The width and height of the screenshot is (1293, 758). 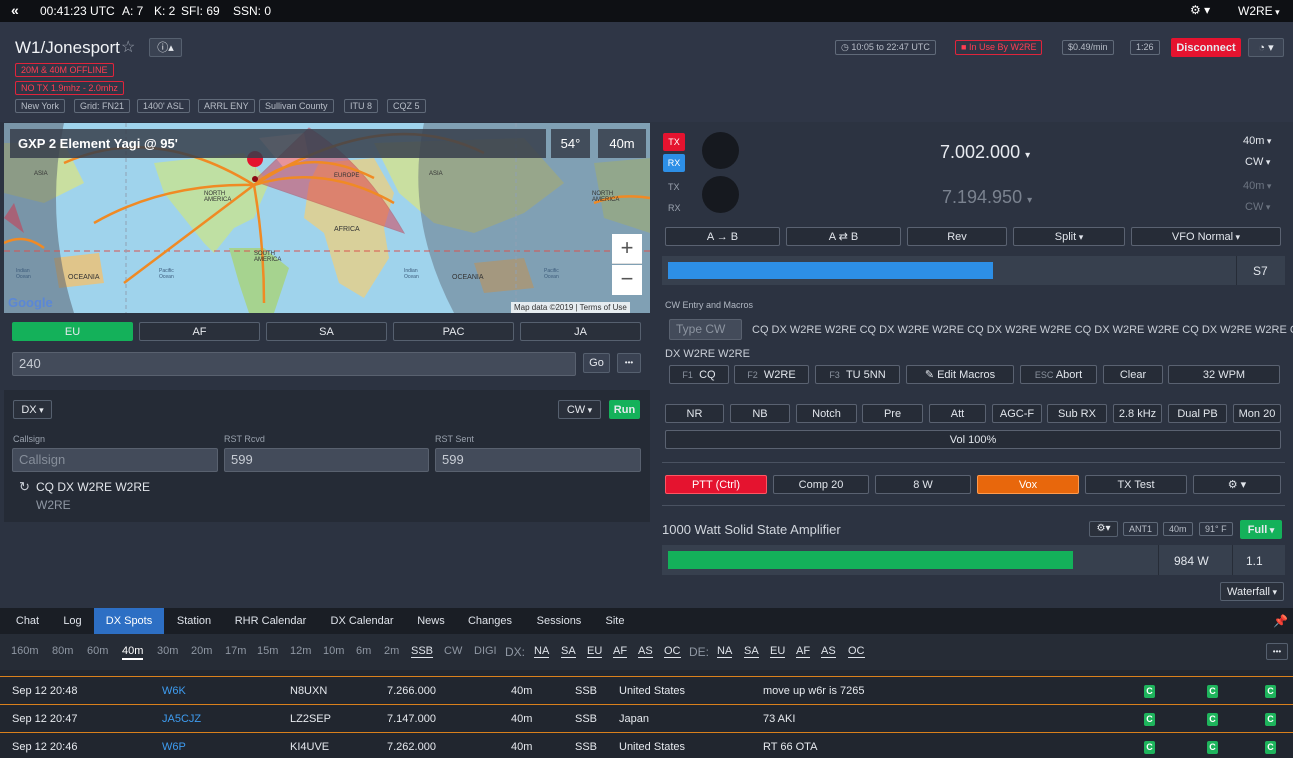 I want to click on cw-input: Type CW, so click(x=705, y=329).